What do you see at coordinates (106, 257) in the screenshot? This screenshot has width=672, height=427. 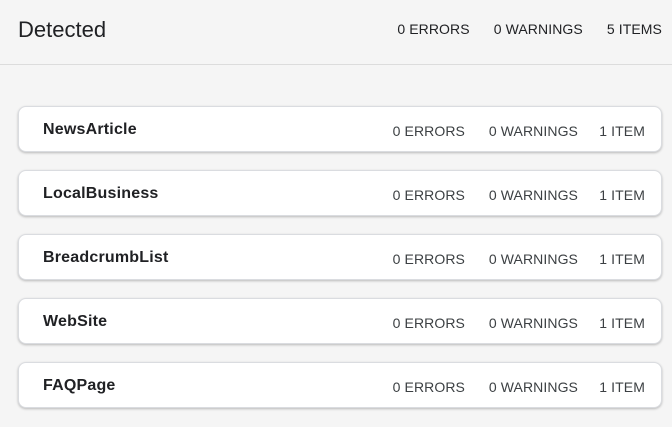 I see `result-type-name: BreadcrumbList` at bounding box center [106, 257].